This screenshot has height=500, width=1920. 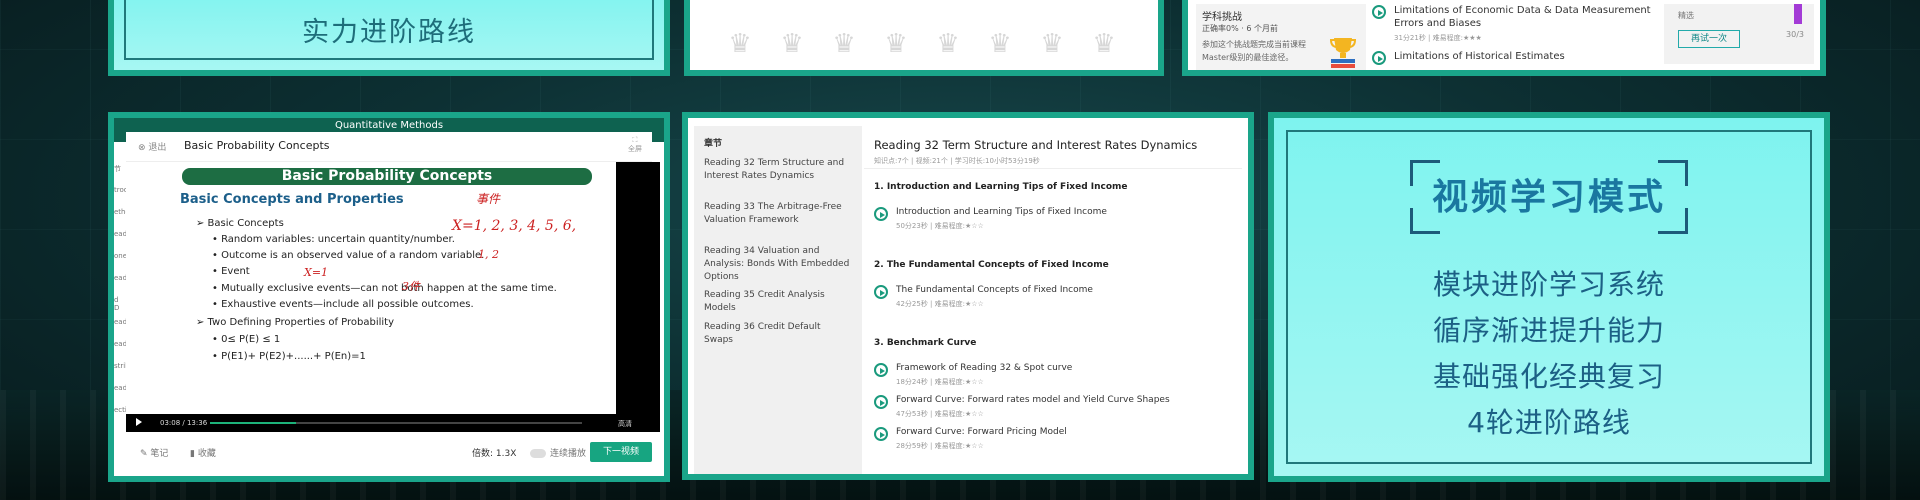 What do you see at coordinates (120, 212) in the screenshot?
I see `sidebar-fragment: etho` at bounding box center [120, 212].